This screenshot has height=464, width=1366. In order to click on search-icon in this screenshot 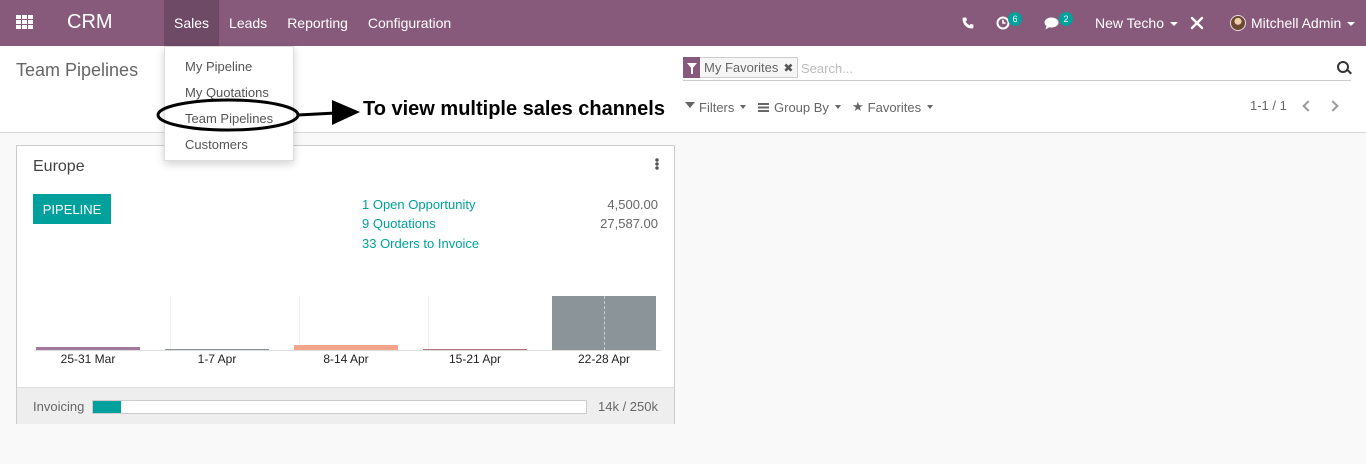, I will do `click(1343, 67)`.